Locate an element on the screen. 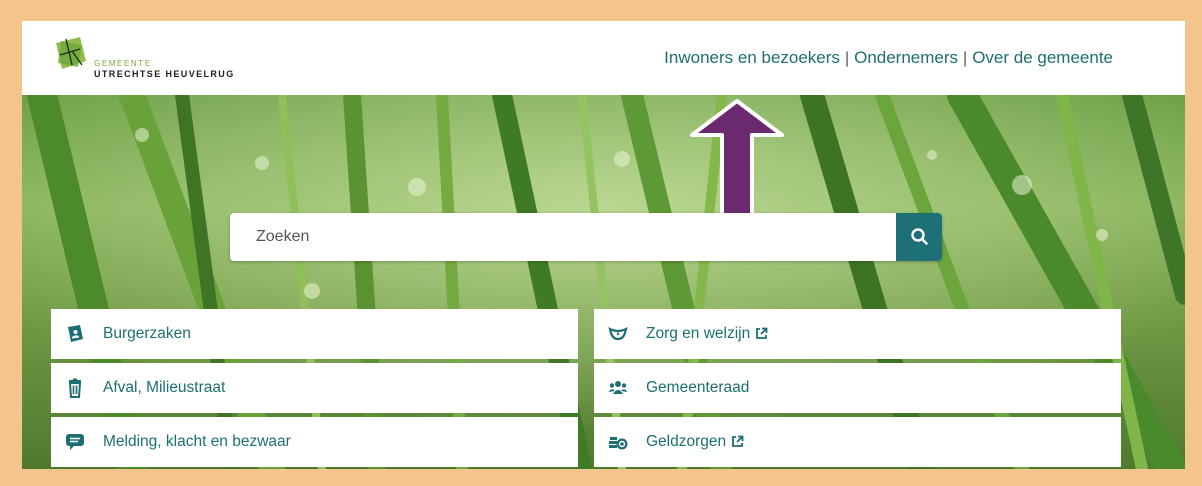 The image size is (1202, 486). nav-over-de-gemeente: Over de gemeente is located at coordinates (1042, 57).